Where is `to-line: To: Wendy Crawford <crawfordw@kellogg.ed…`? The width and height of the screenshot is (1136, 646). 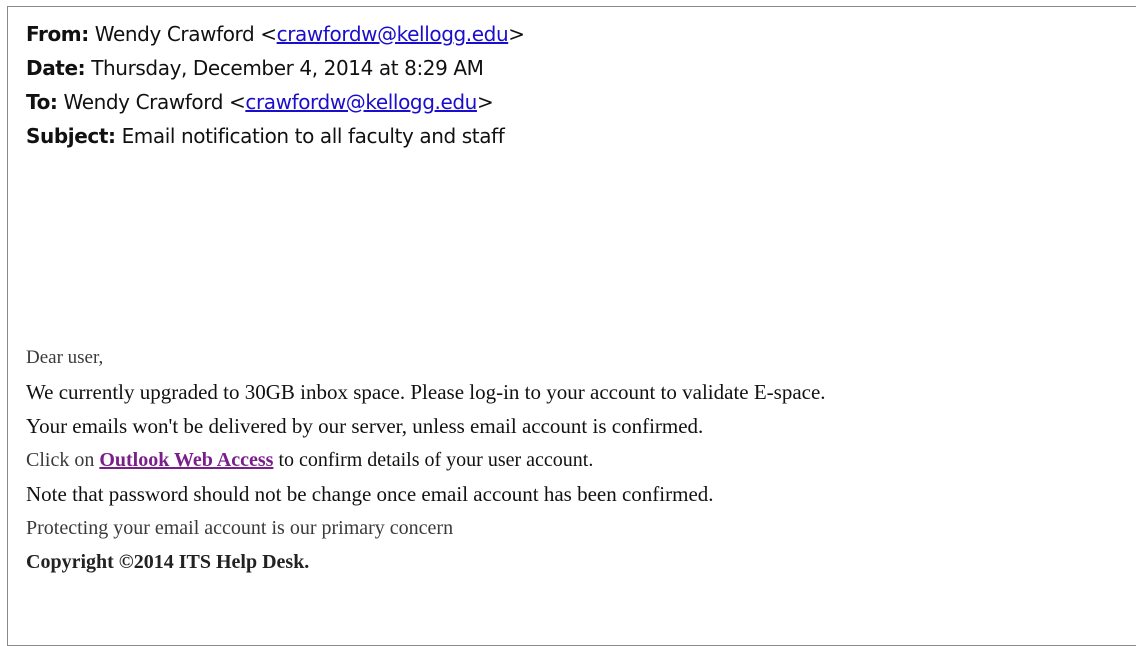 to-line: To: Wendy Crawford <crawfordw@kellogg.ed… is located at coordinates (275, 102).